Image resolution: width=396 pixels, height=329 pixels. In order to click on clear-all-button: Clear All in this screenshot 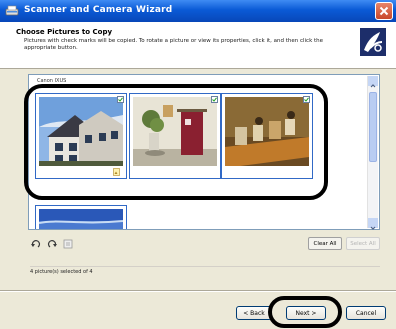, I will do `click(325, 243)`.